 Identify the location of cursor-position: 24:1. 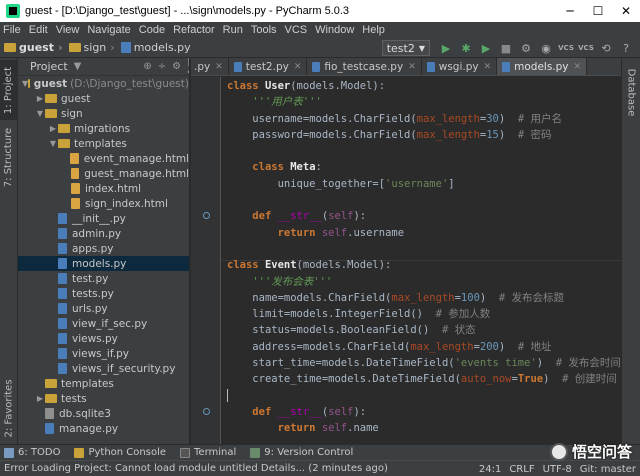
(490, 469).